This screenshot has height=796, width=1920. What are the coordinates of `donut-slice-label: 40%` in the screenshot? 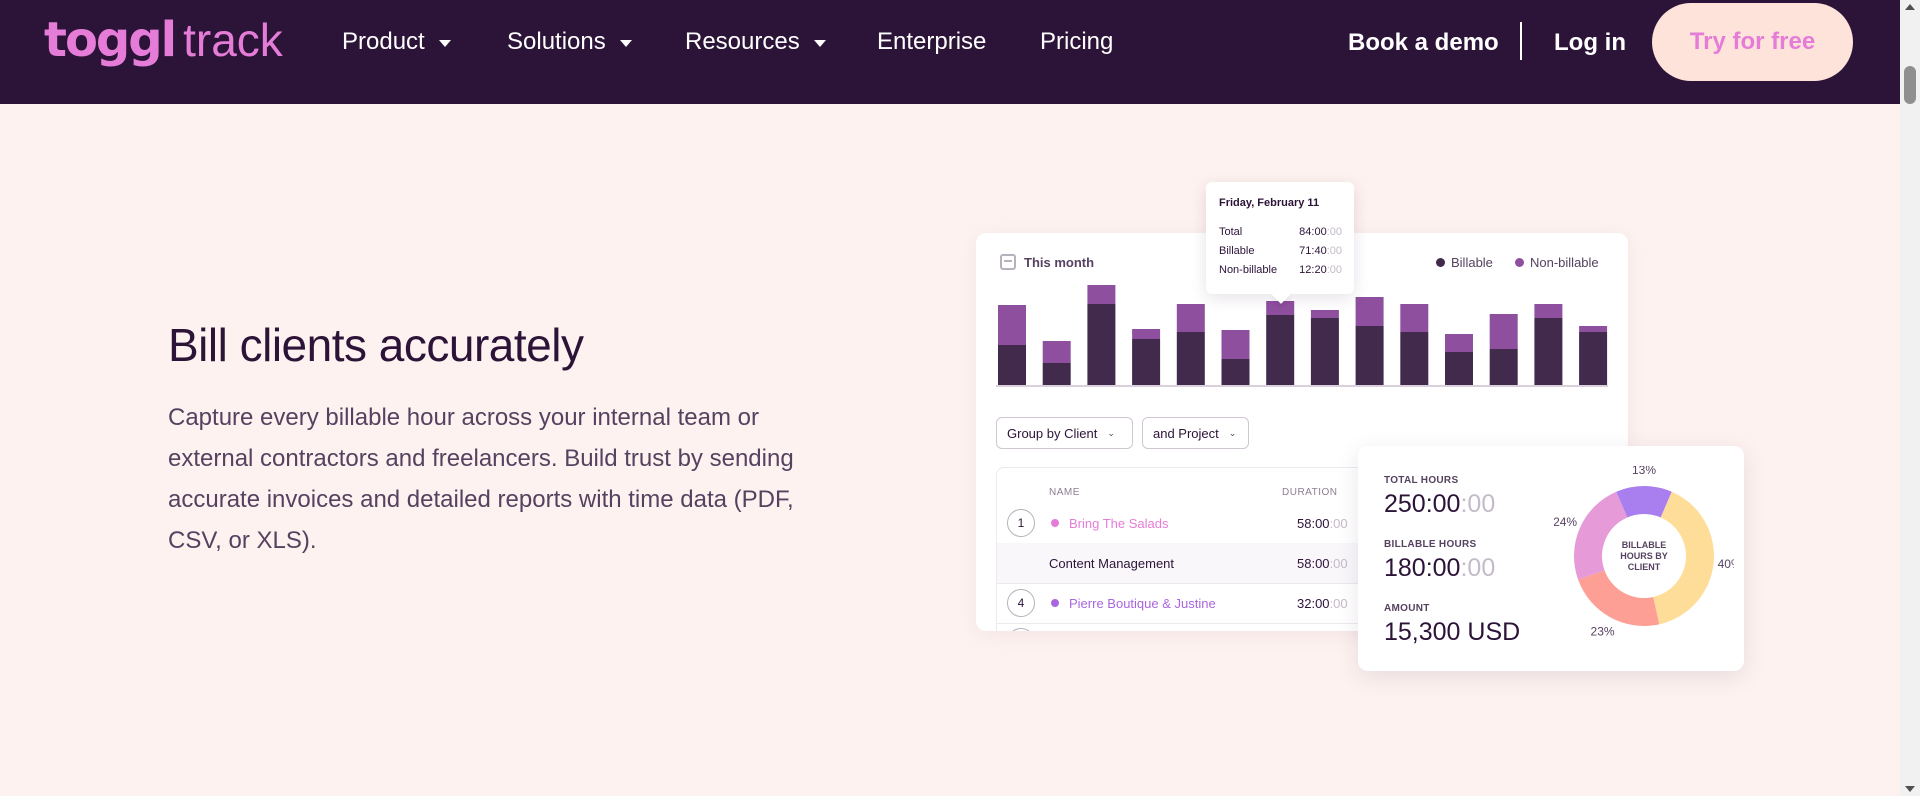 It's located at (1726, 564).